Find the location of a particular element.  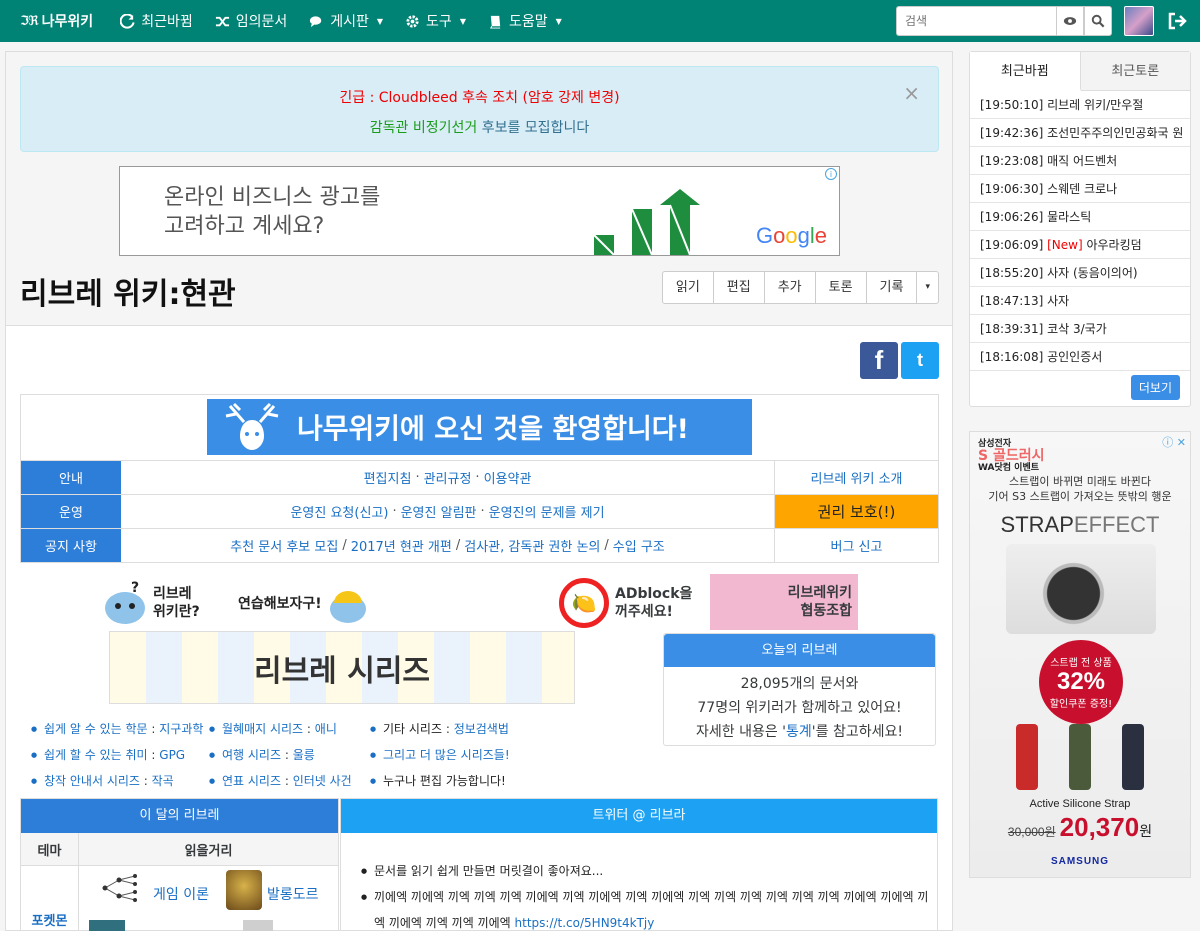

strap-navy is located at coordinates (1133, 757).